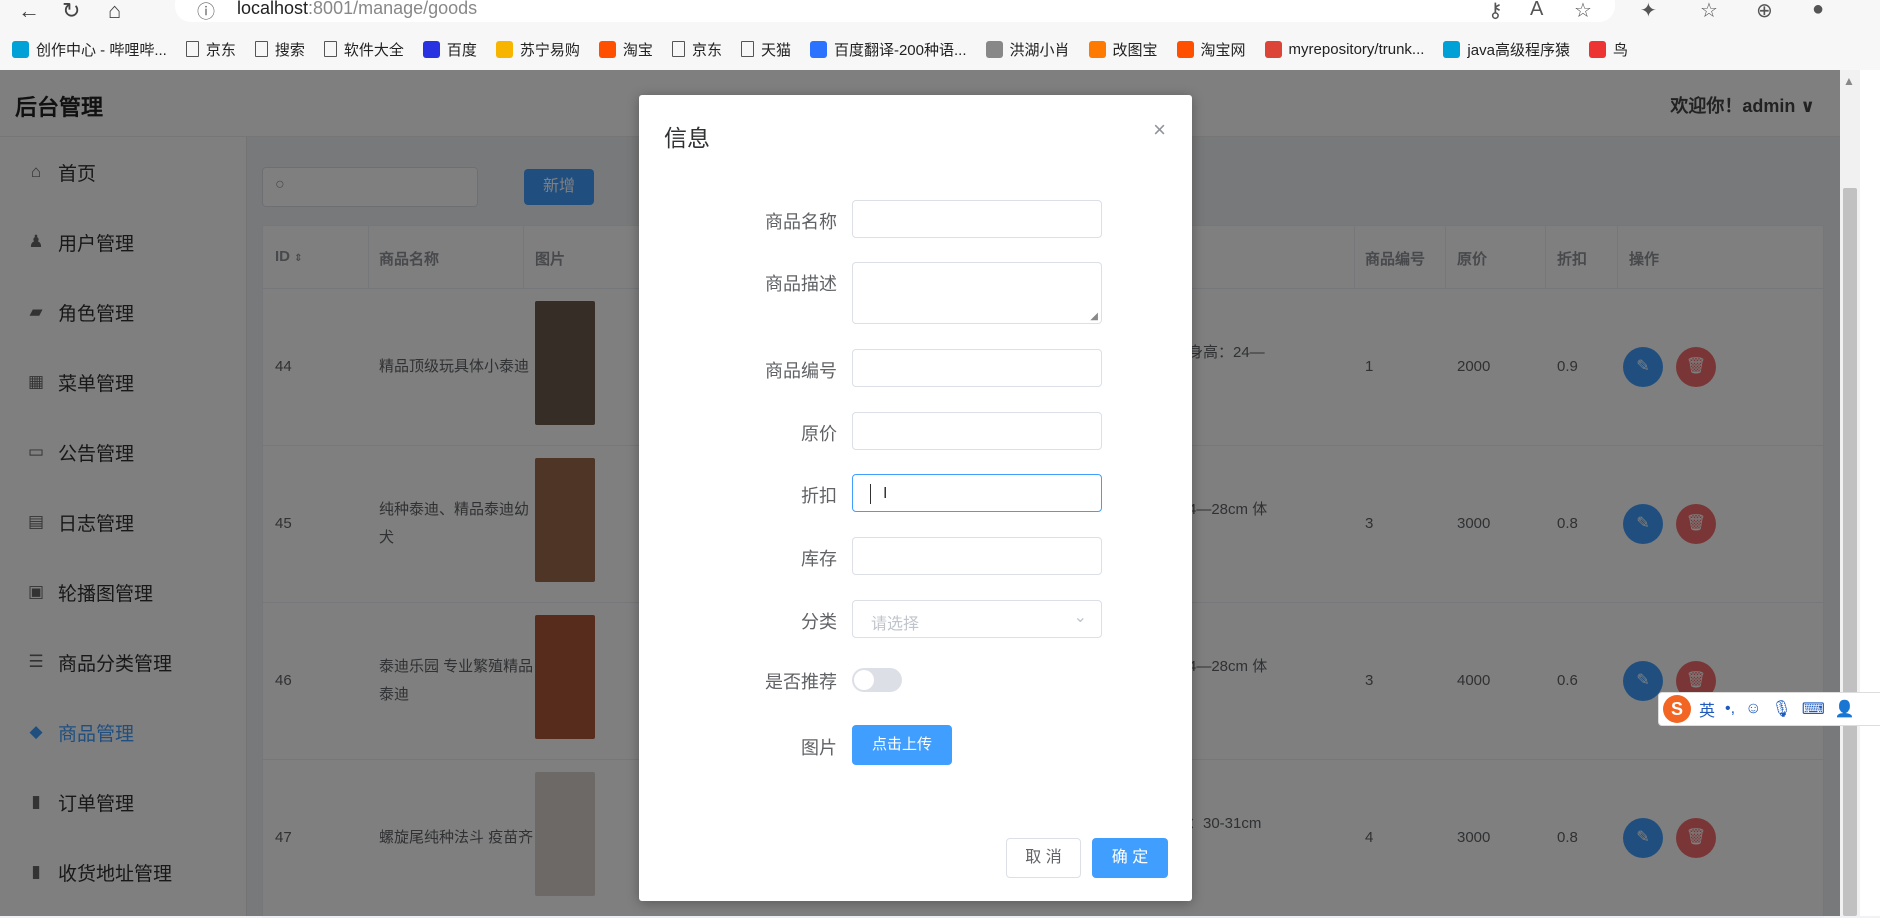 This screenshot has height=918, width=1880. What do you see at coordinates (819, 622) in the screenshot?
I see `label-category: 分类` at bounding box center [819, 622].